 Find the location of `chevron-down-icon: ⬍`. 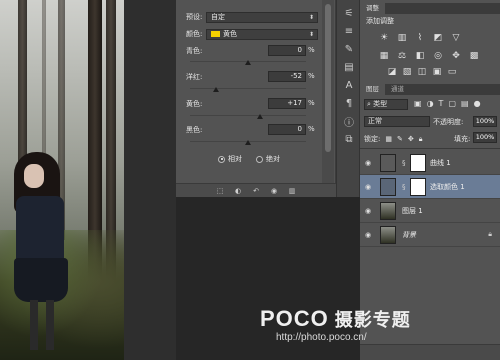

chevron-down-icon: ⬍ is located at coordinates (311, 17).